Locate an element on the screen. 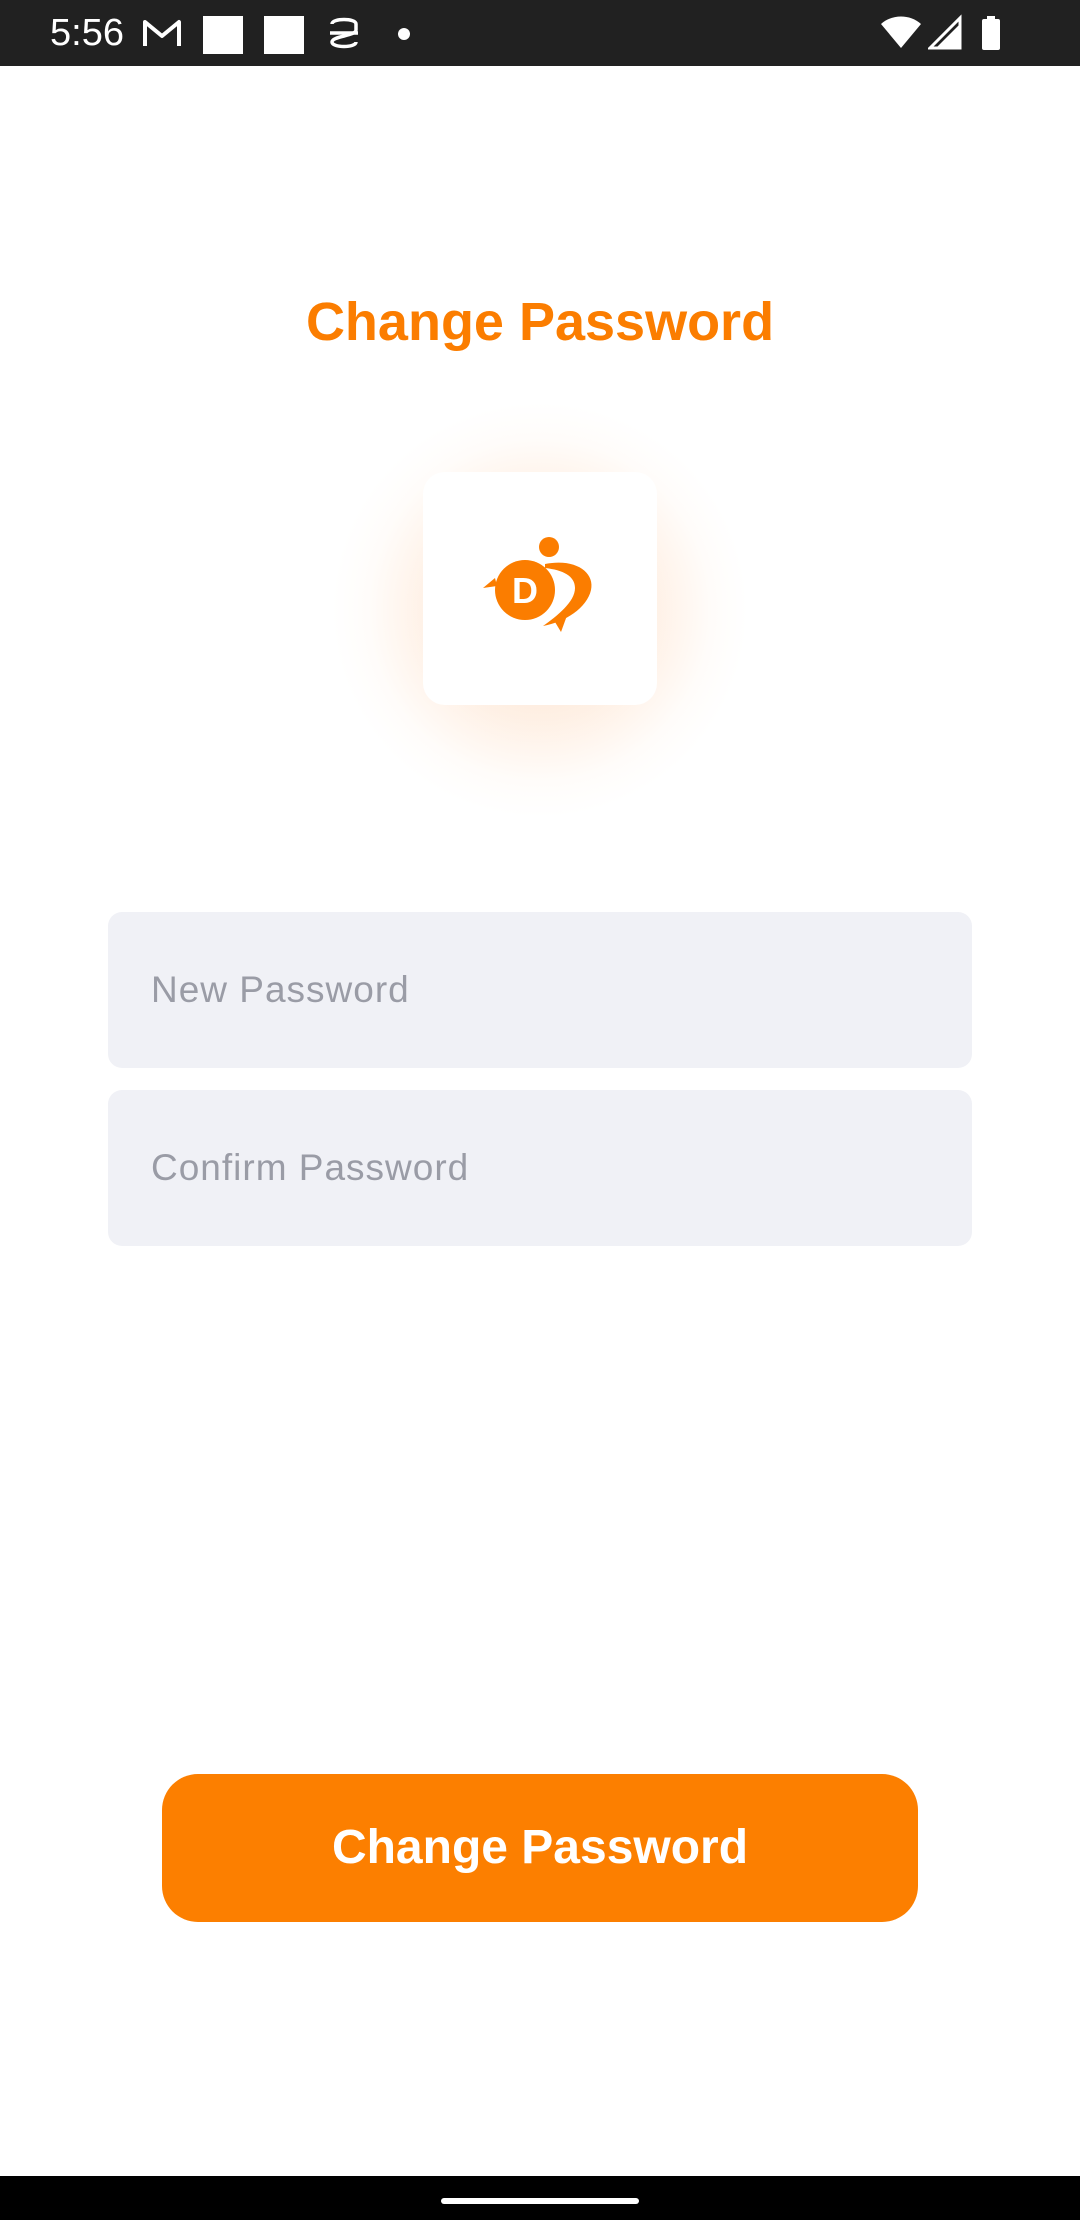 Image resolution: width=1080 pixels, height=2220 pixels. app-logo-icon: D is located at coordinates (537, 584).